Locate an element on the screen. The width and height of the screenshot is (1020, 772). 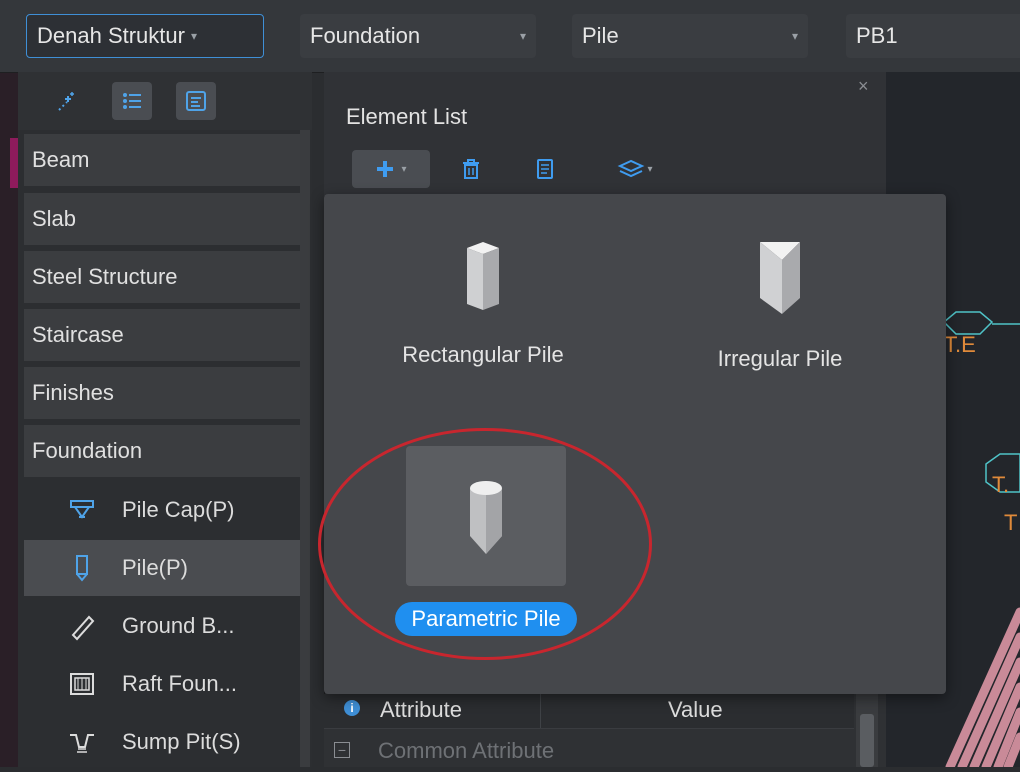
sidebar-category-finishes: Finishes is located at coordinates (162, 393).